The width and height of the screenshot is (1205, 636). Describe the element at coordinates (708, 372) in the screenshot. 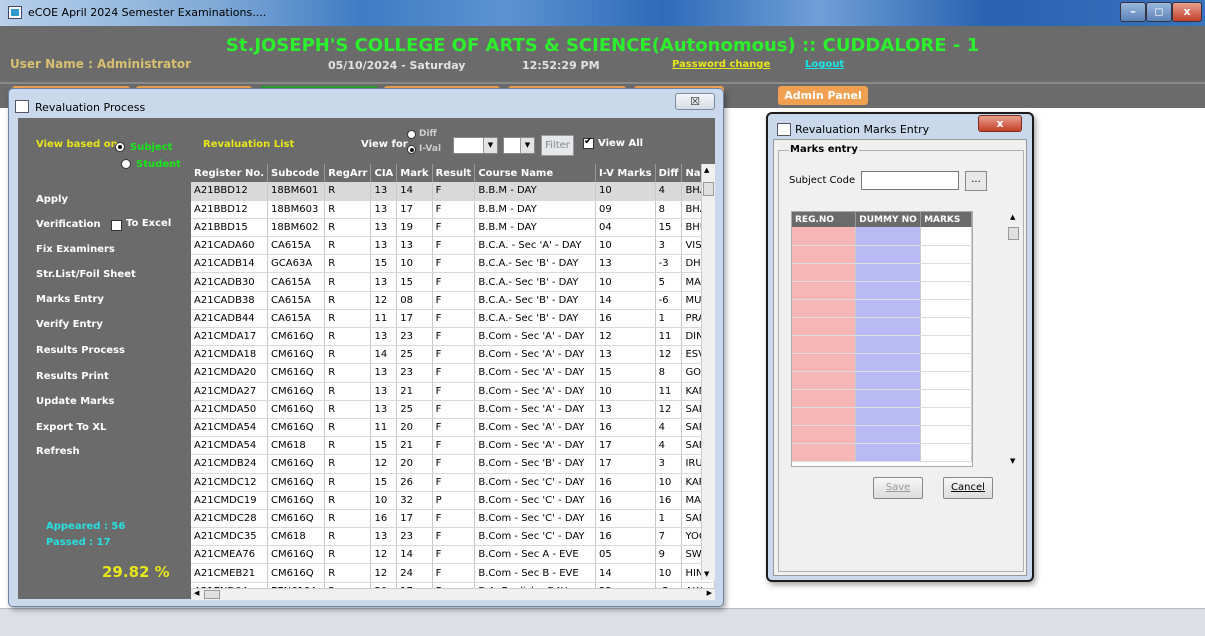

I see `grid-vertical-scrollbar: ▲ ▼` at that location.